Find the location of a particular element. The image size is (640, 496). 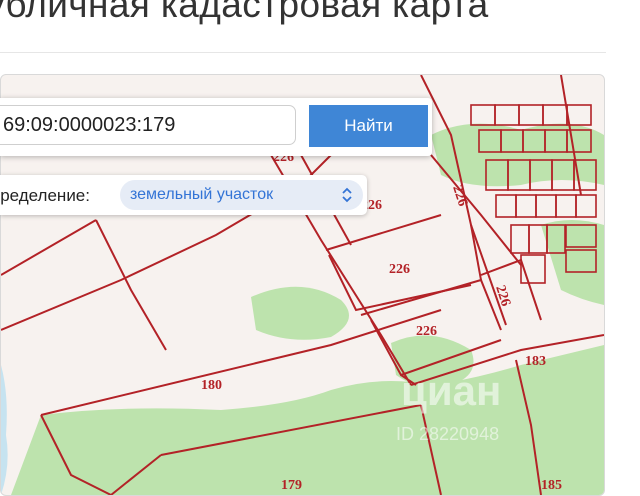

watermark: циан ID 28220948 is located at coordinates (448, 405).